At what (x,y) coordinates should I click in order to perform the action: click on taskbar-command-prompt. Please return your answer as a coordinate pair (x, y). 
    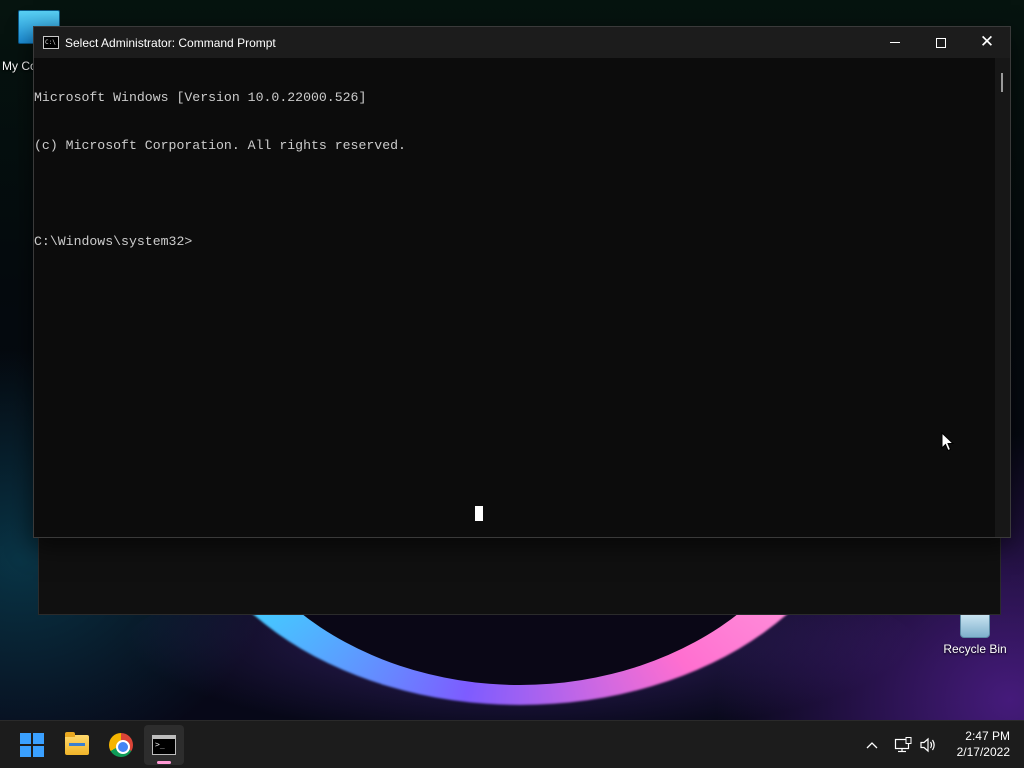
    Looking at the image, I should click on (164, 745).